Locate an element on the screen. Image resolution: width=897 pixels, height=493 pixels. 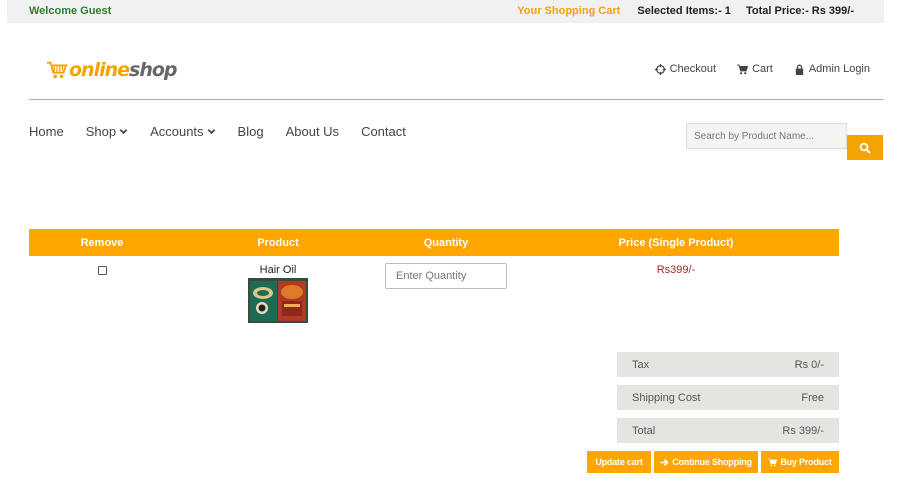
product-image is located at coordinates (278, 300).